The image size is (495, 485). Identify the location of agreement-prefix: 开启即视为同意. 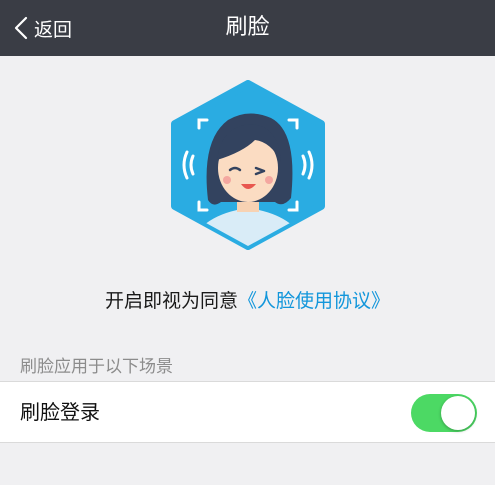
(171, 301).